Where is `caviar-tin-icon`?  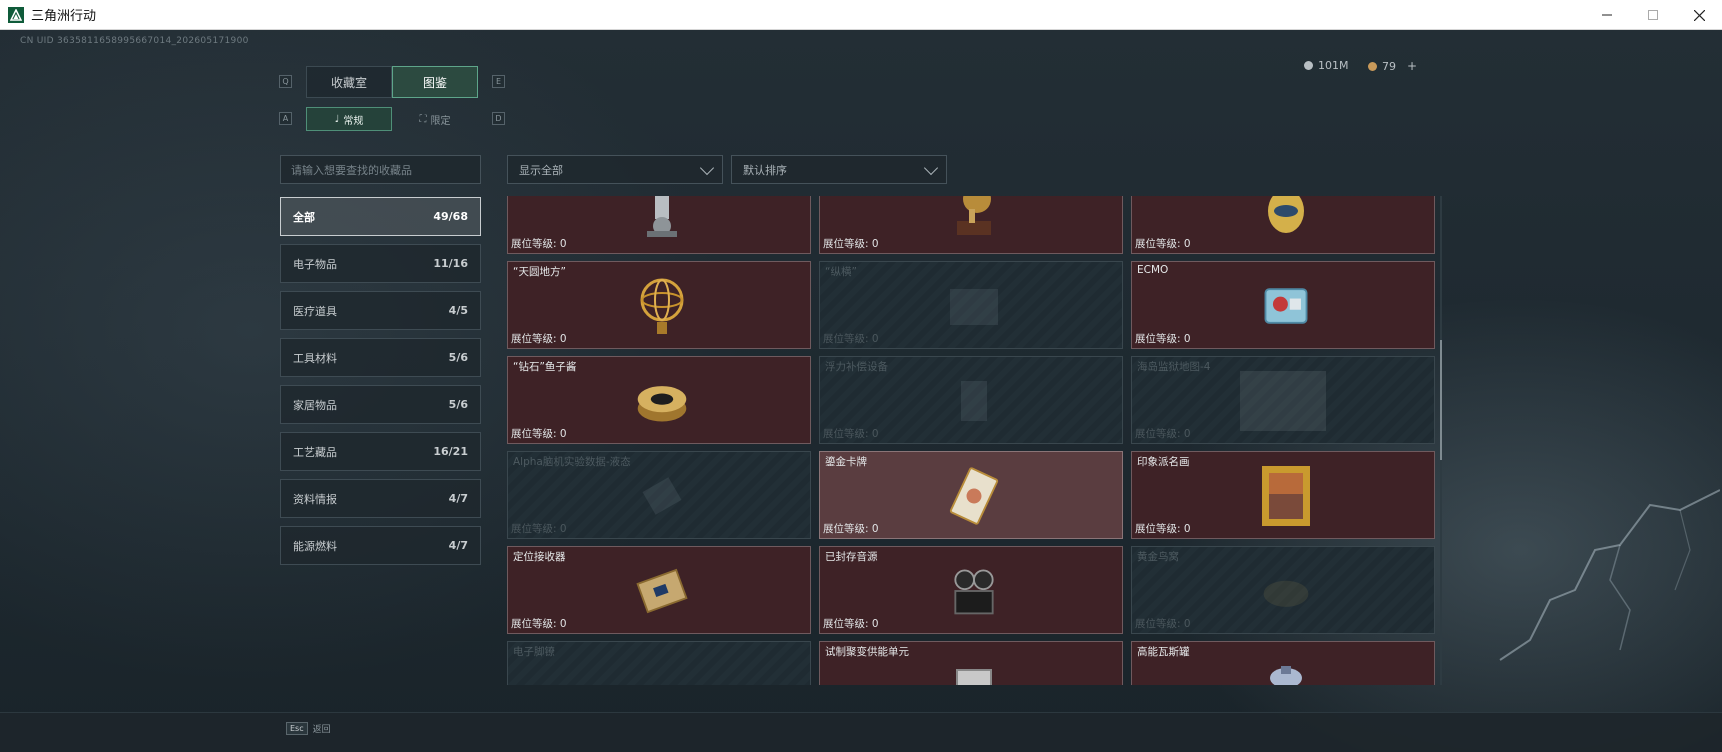
caviar-tin-icon is located at coordinates (662, 401).